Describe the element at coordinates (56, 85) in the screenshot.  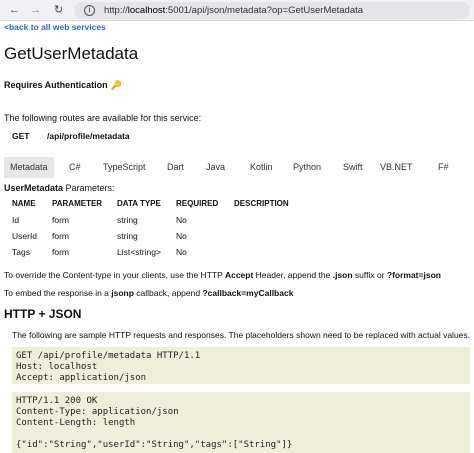
I see `auth-label: Requires Authentication` at that location.